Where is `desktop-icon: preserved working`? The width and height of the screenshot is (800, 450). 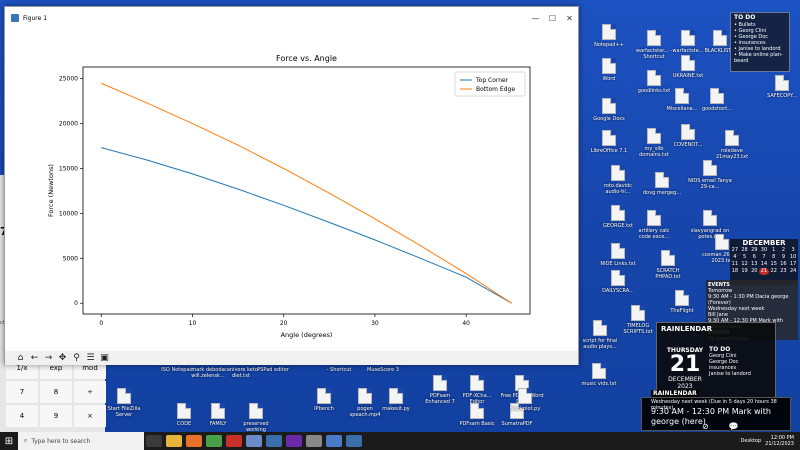
desktop-icon: preserved working is located at coordinates (256, 418).